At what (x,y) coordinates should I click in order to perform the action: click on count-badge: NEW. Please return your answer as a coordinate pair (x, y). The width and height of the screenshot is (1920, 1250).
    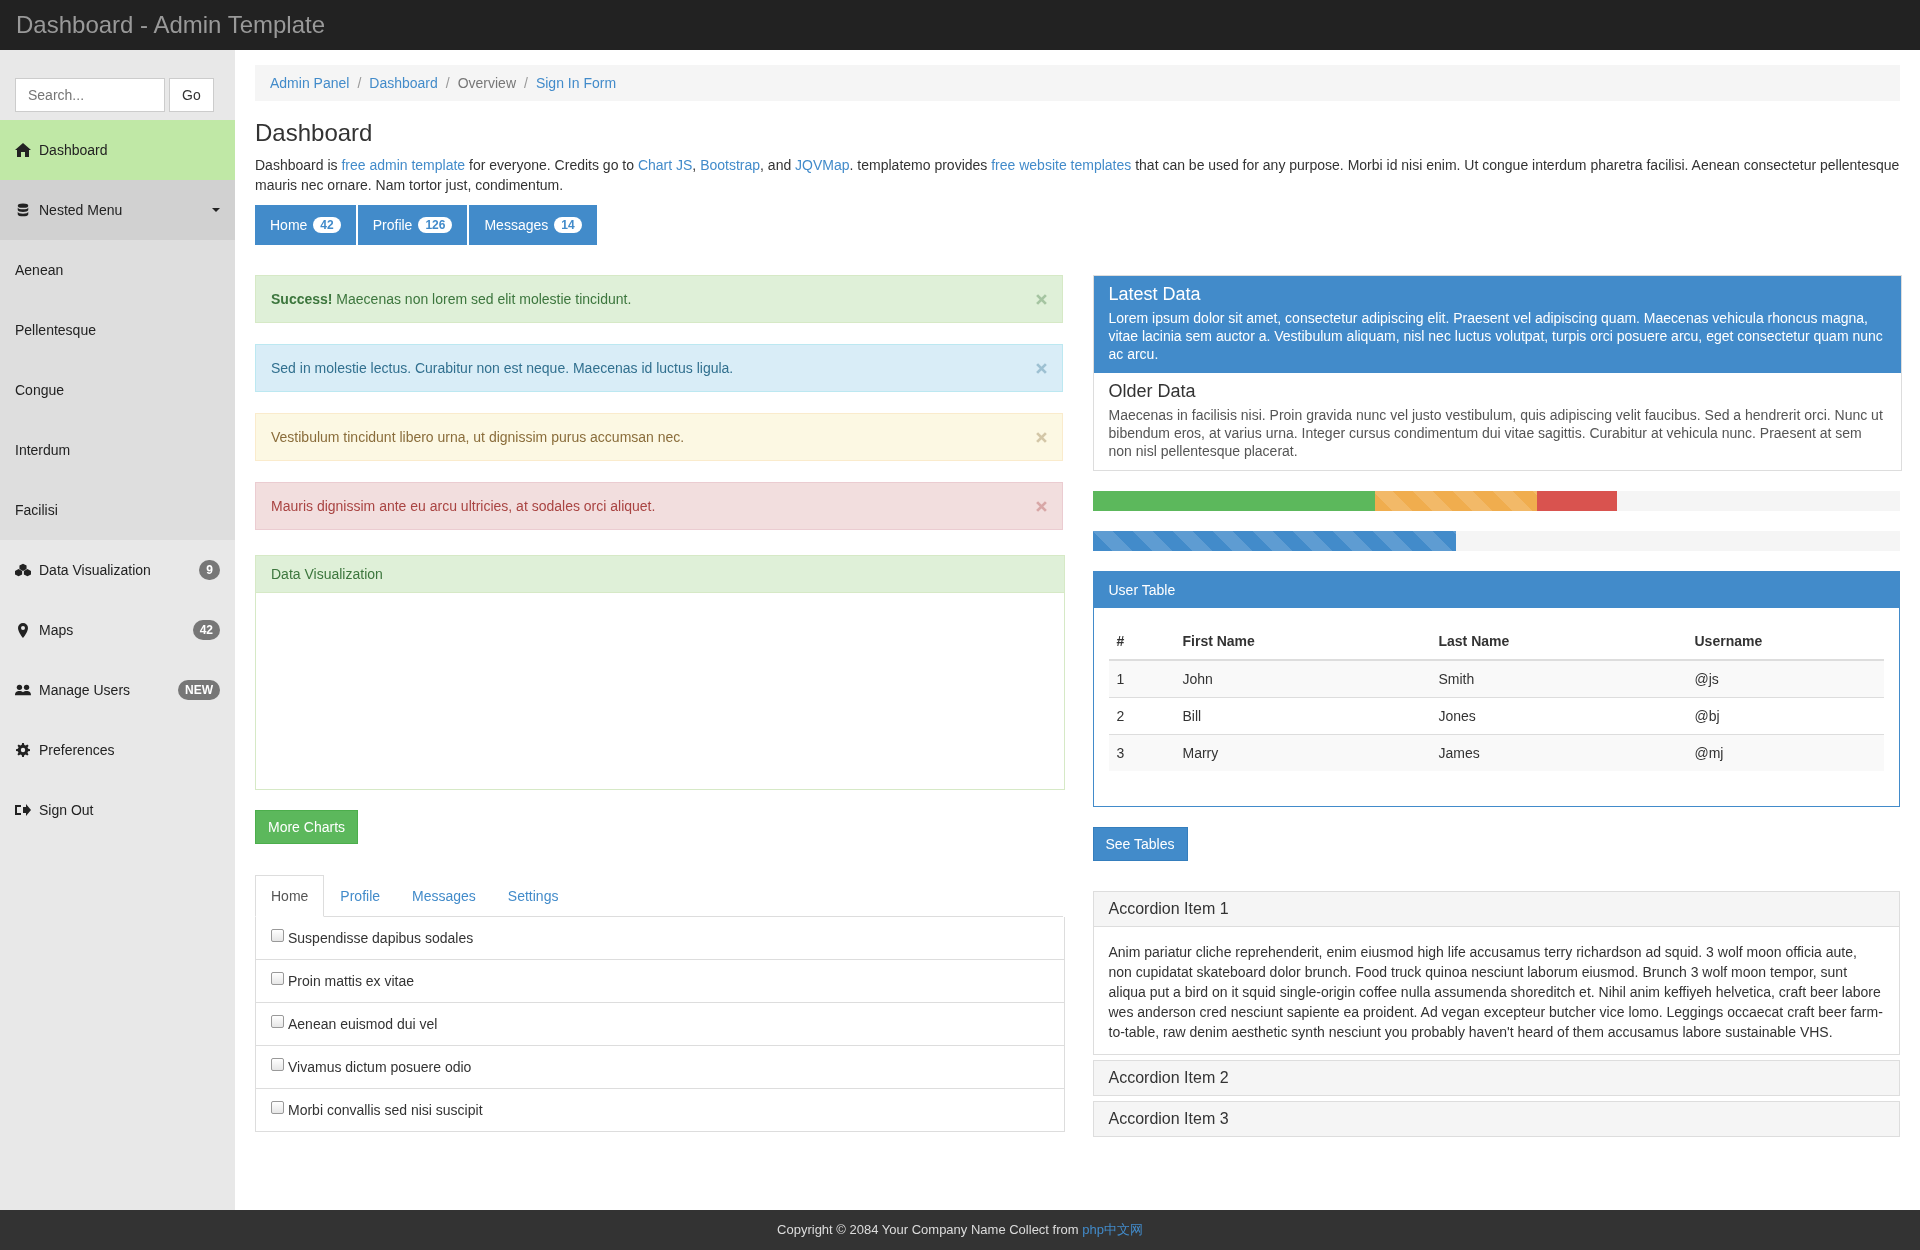
    Looking at the image, I should click on (199, 690).